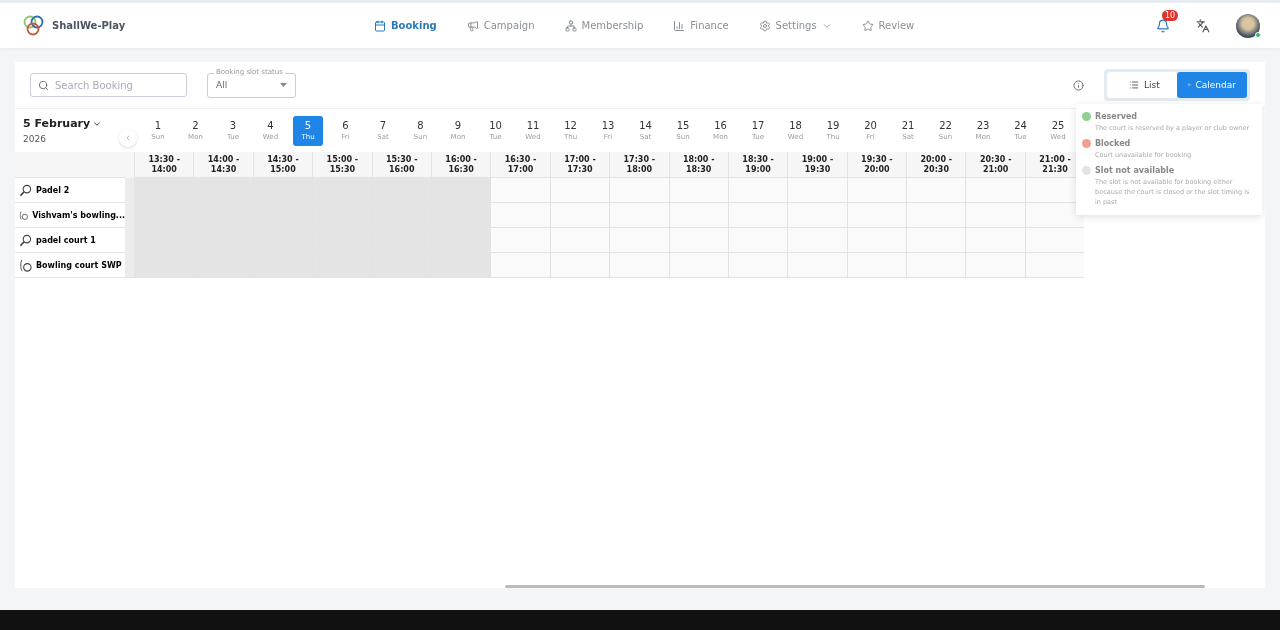 The height and width of the screenshot is (630, 1280). What do you see at coordinates (79, 265) in the screenshot?
I see `court-name: Bowling court SWP` at bounding box center [79, 265].